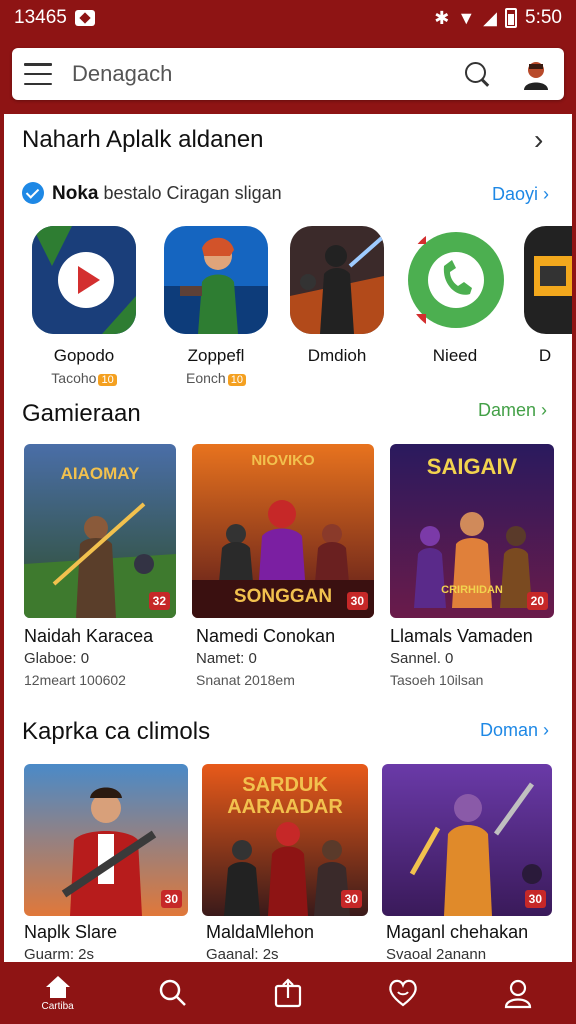 The width and height of the screenshot is (576, 1024). I want to click on verified-check-icon, so click(33, 193).